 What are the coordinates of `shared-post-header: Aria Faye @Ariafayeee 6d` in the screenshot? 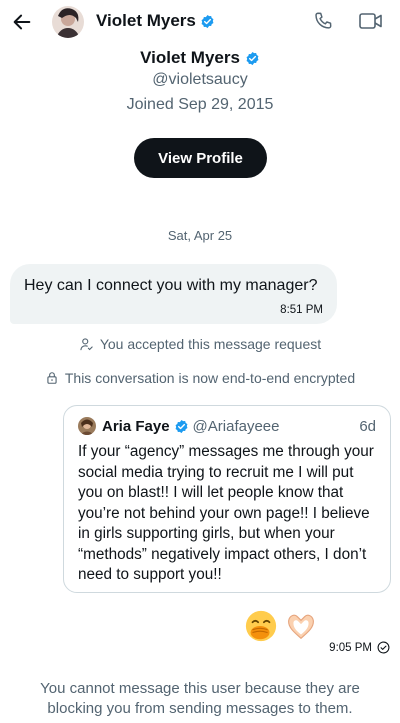 It's located at (227, 426).